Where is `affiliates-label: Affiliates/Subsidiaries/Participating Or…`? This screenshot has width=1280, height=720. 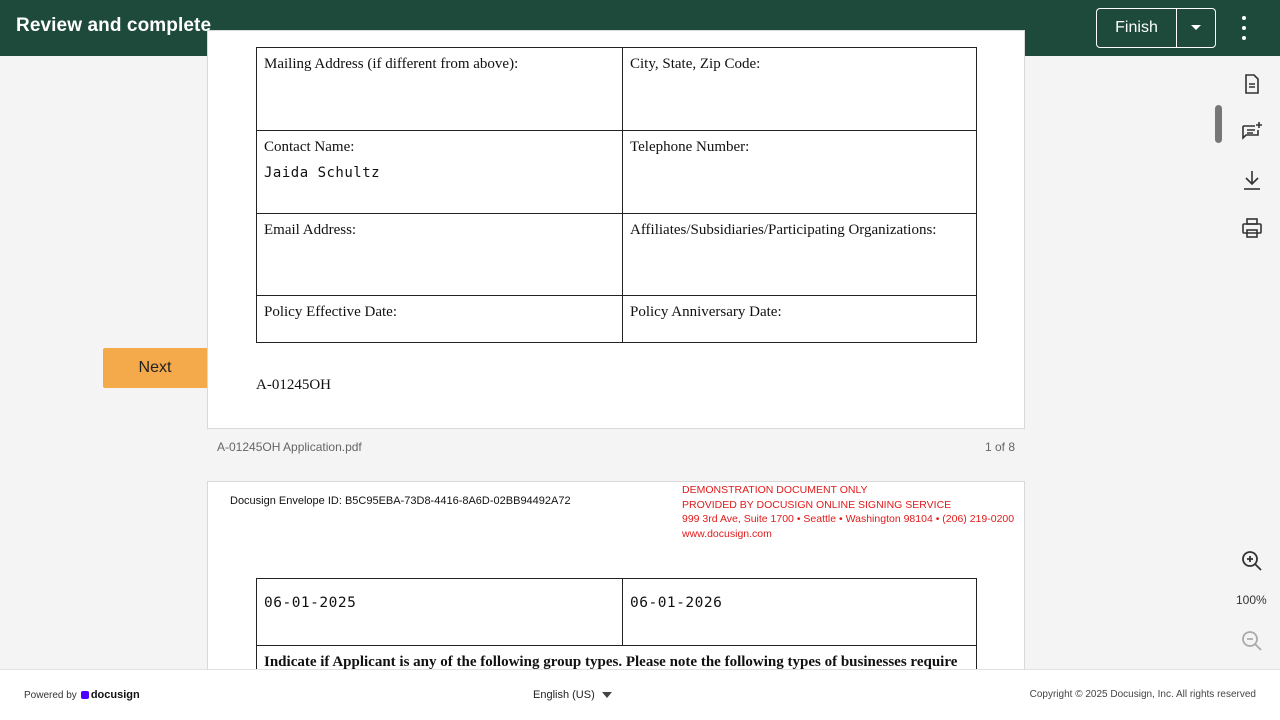
affiliates-label: Affiliates/Subsidiaries/Participating Or… is located at coordinates (783, 230).